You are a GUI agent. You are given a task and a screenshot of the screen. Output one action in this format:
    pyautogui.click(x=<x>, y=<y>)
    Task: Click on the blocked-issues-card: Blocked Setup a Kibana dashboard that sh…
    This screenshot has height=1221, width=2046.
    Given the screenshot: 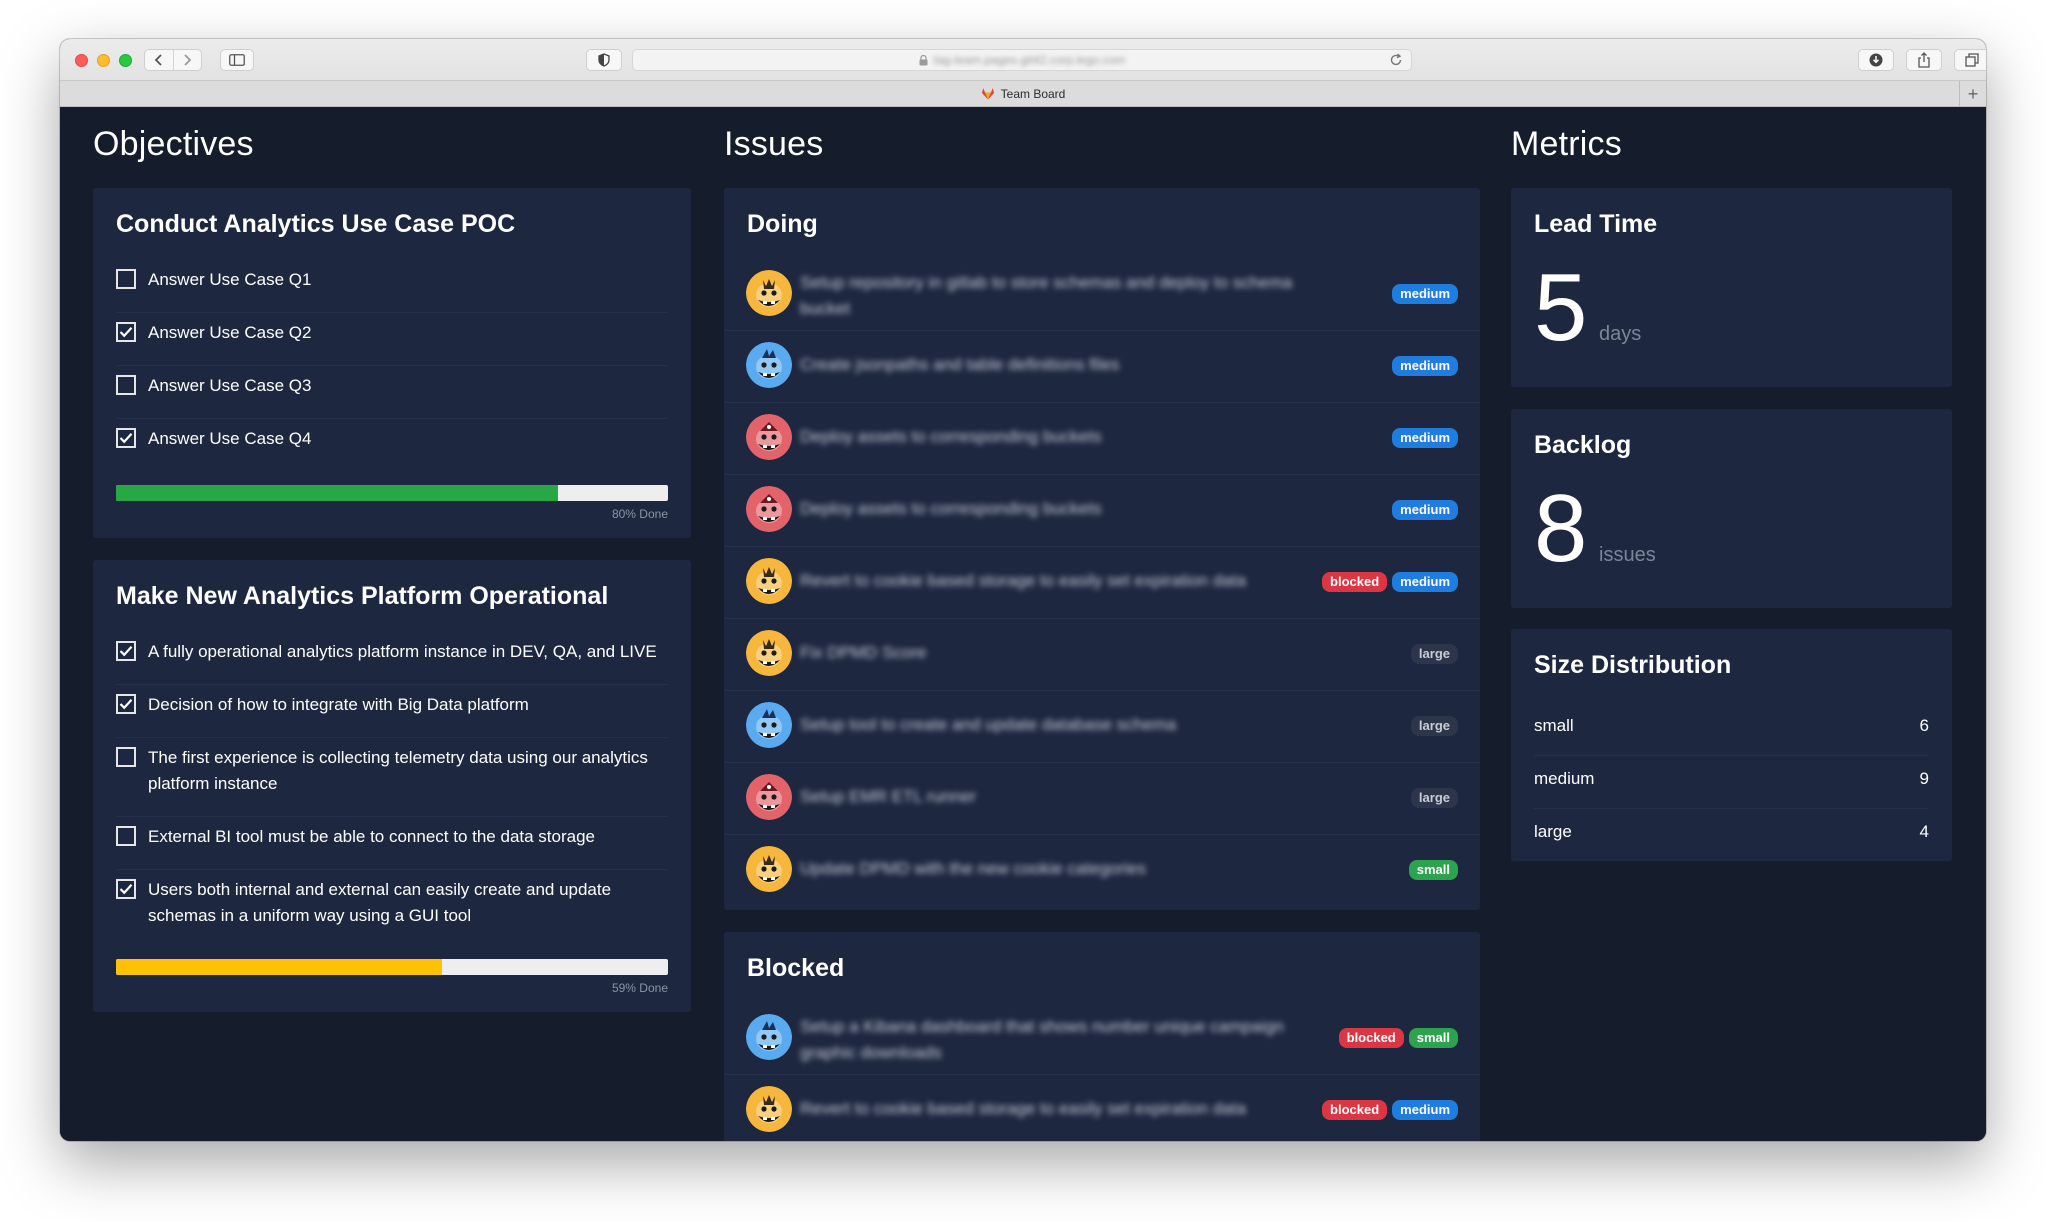 What is the action you would take?
    pyautogui.click(x=1102, y=1036)
    